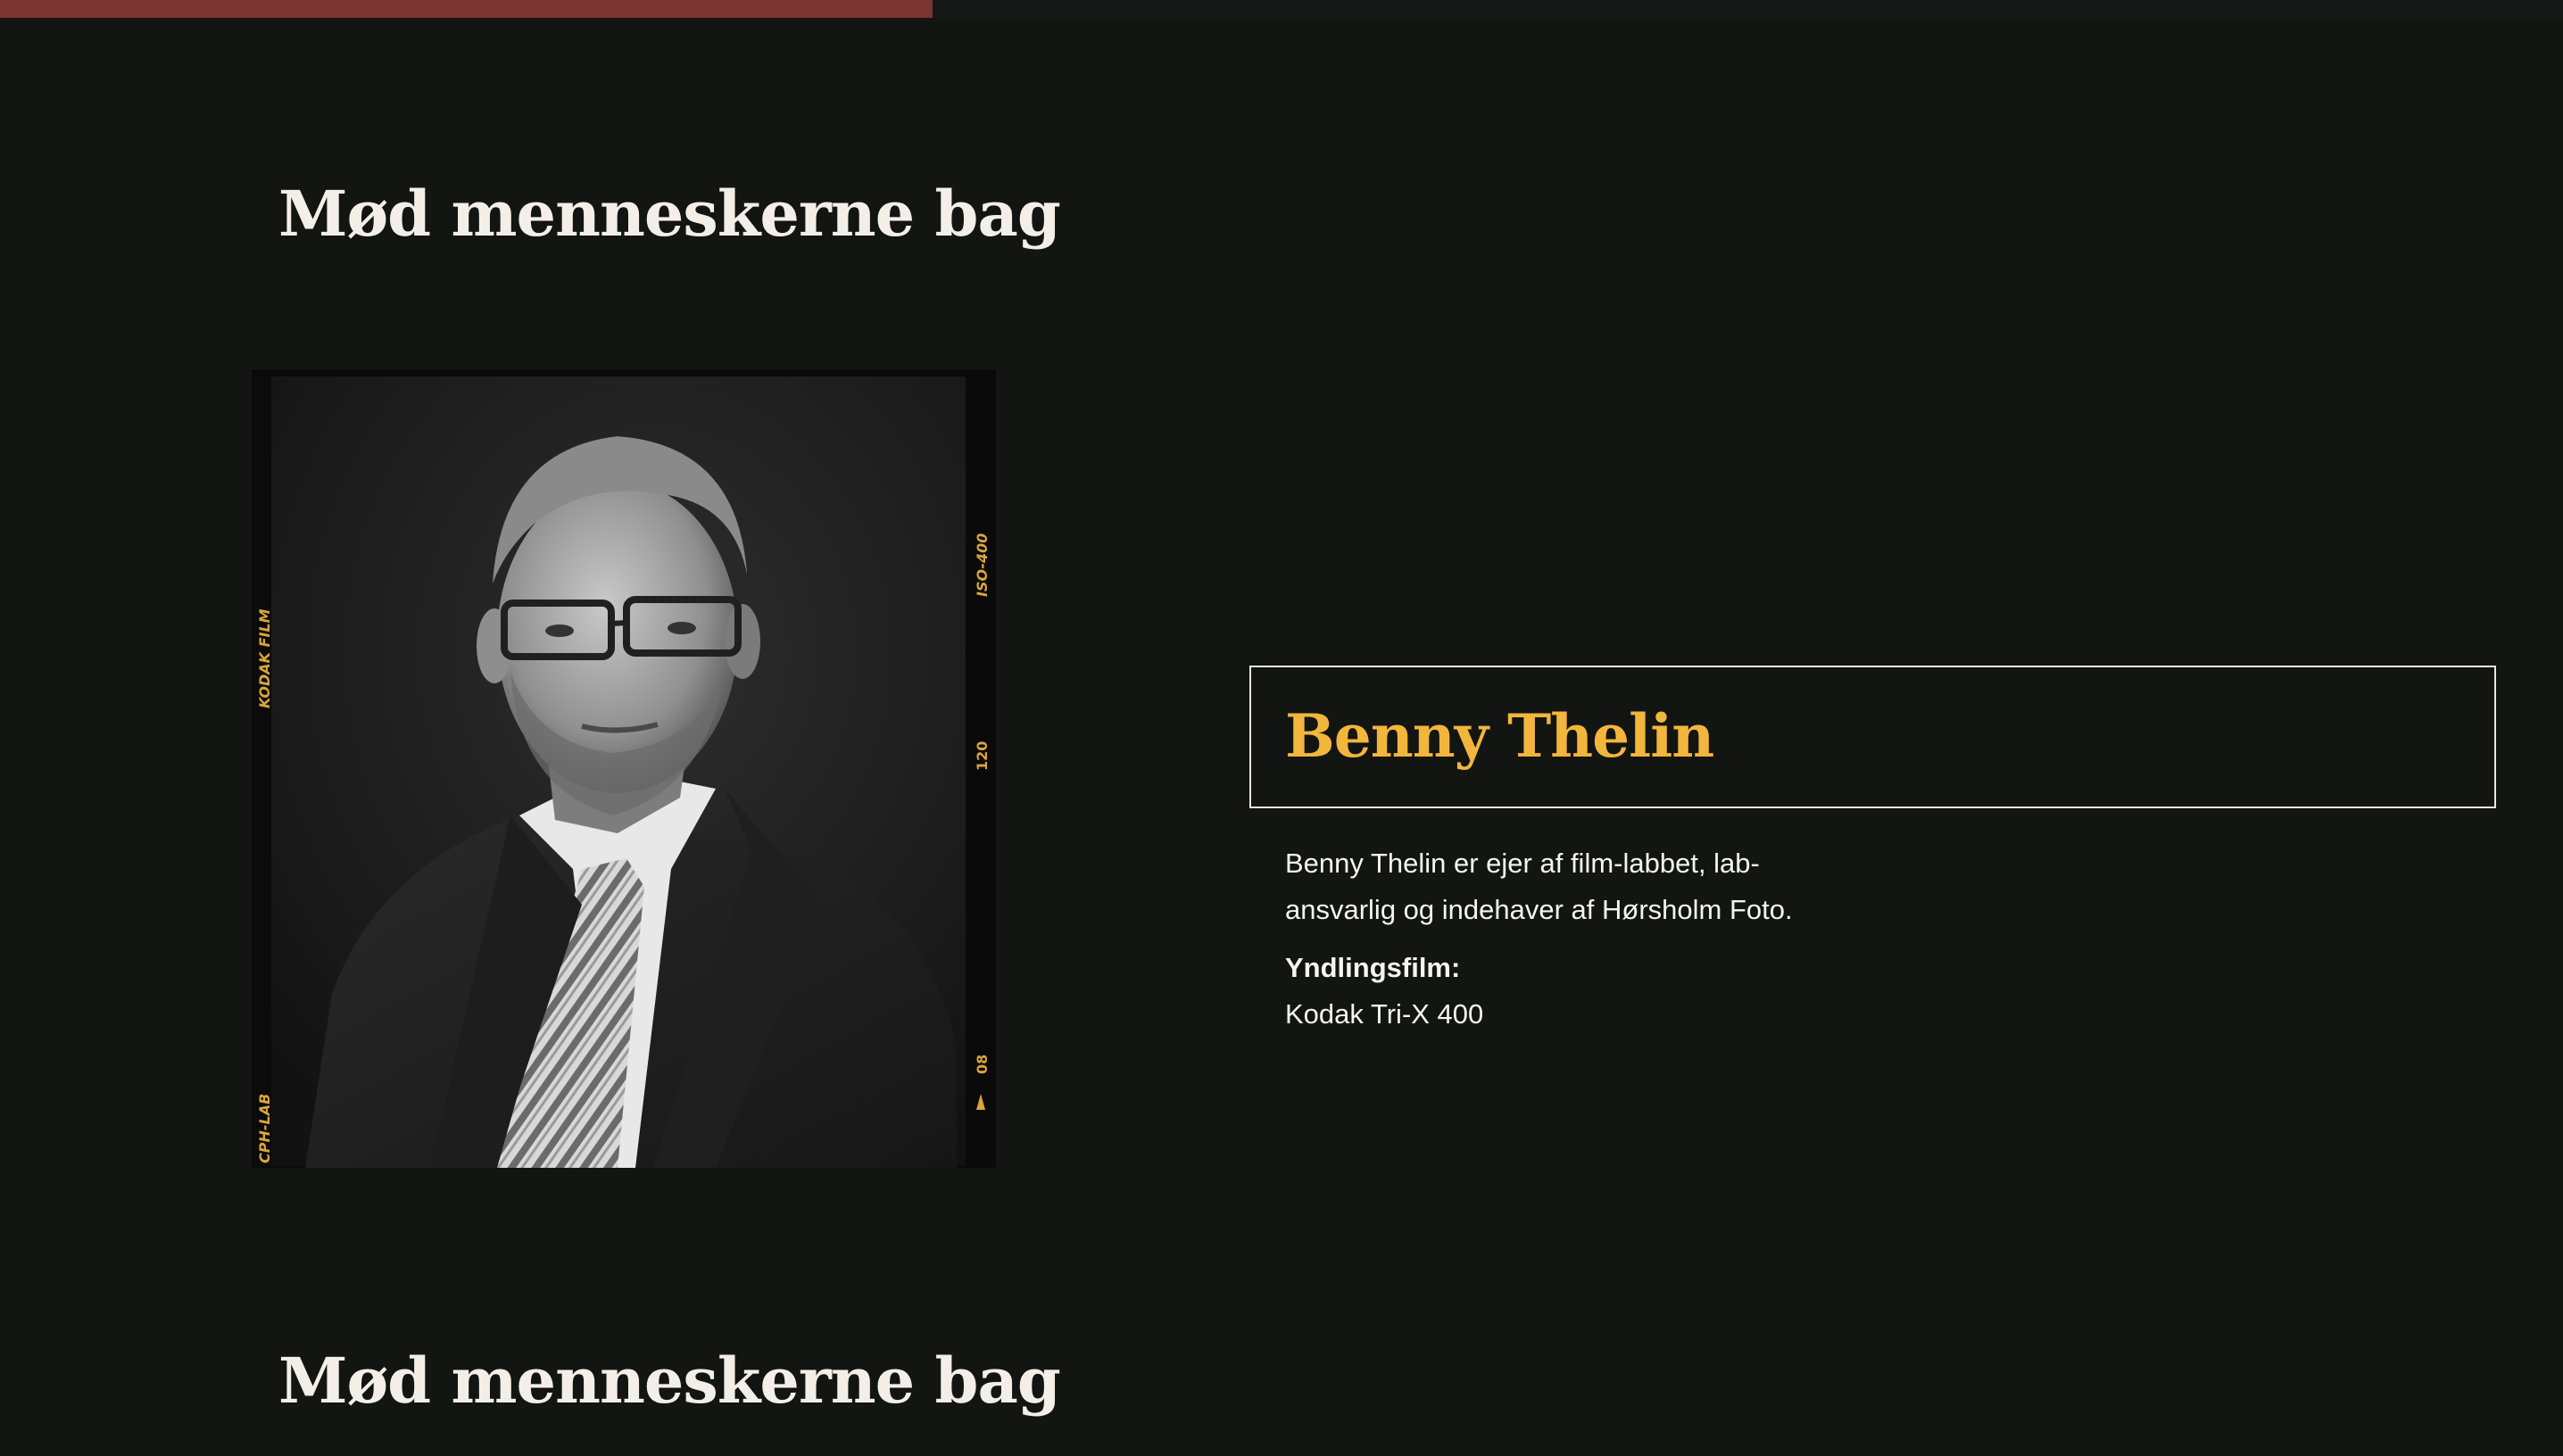 The height and width of the screenshot is (1456, 2563). I want to click on film-edge-text: ISO-400, so click(982, 566).